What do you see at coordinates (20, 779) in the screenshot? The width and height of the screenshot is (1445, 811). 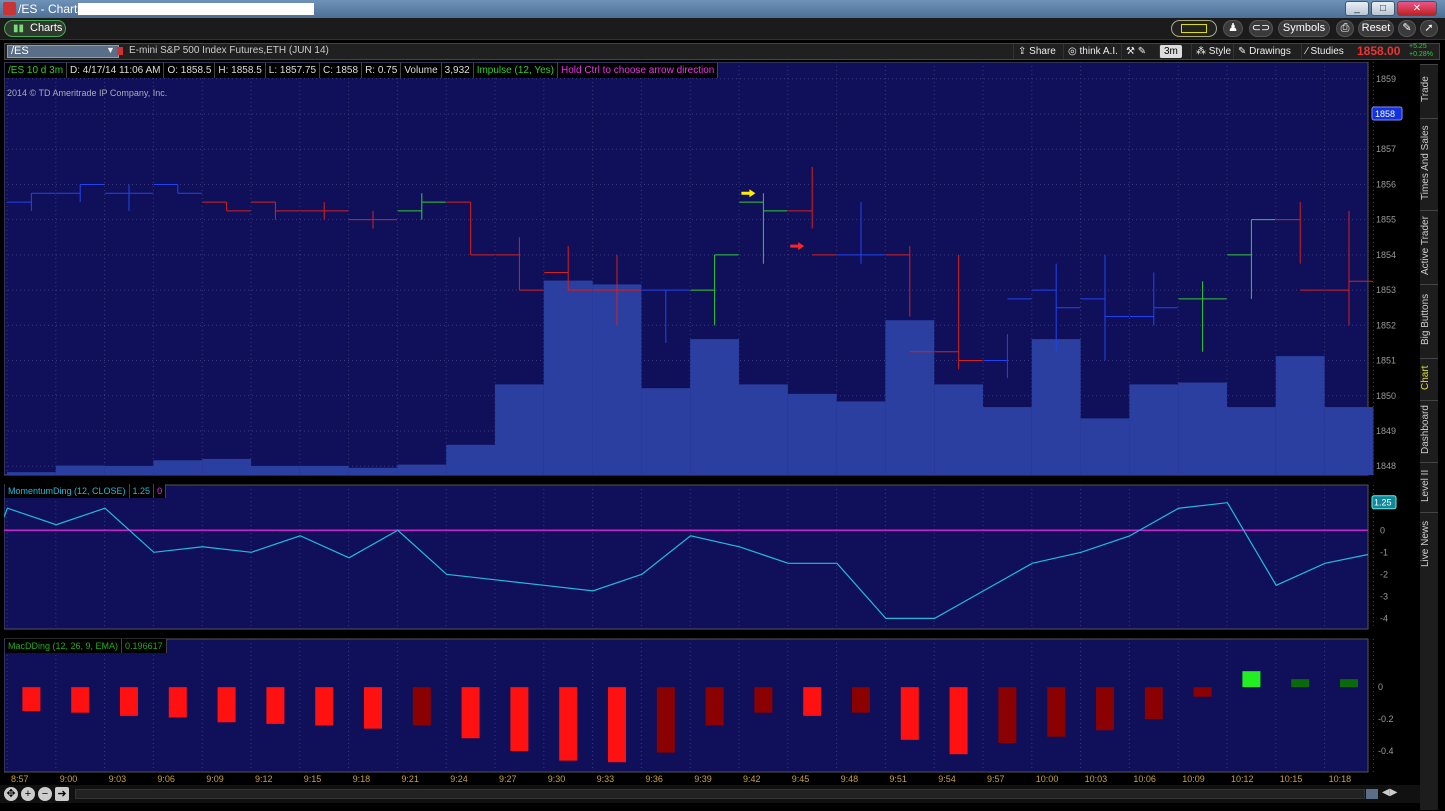 I see `time-tick: 8:57` at bounding box center [20, 779].